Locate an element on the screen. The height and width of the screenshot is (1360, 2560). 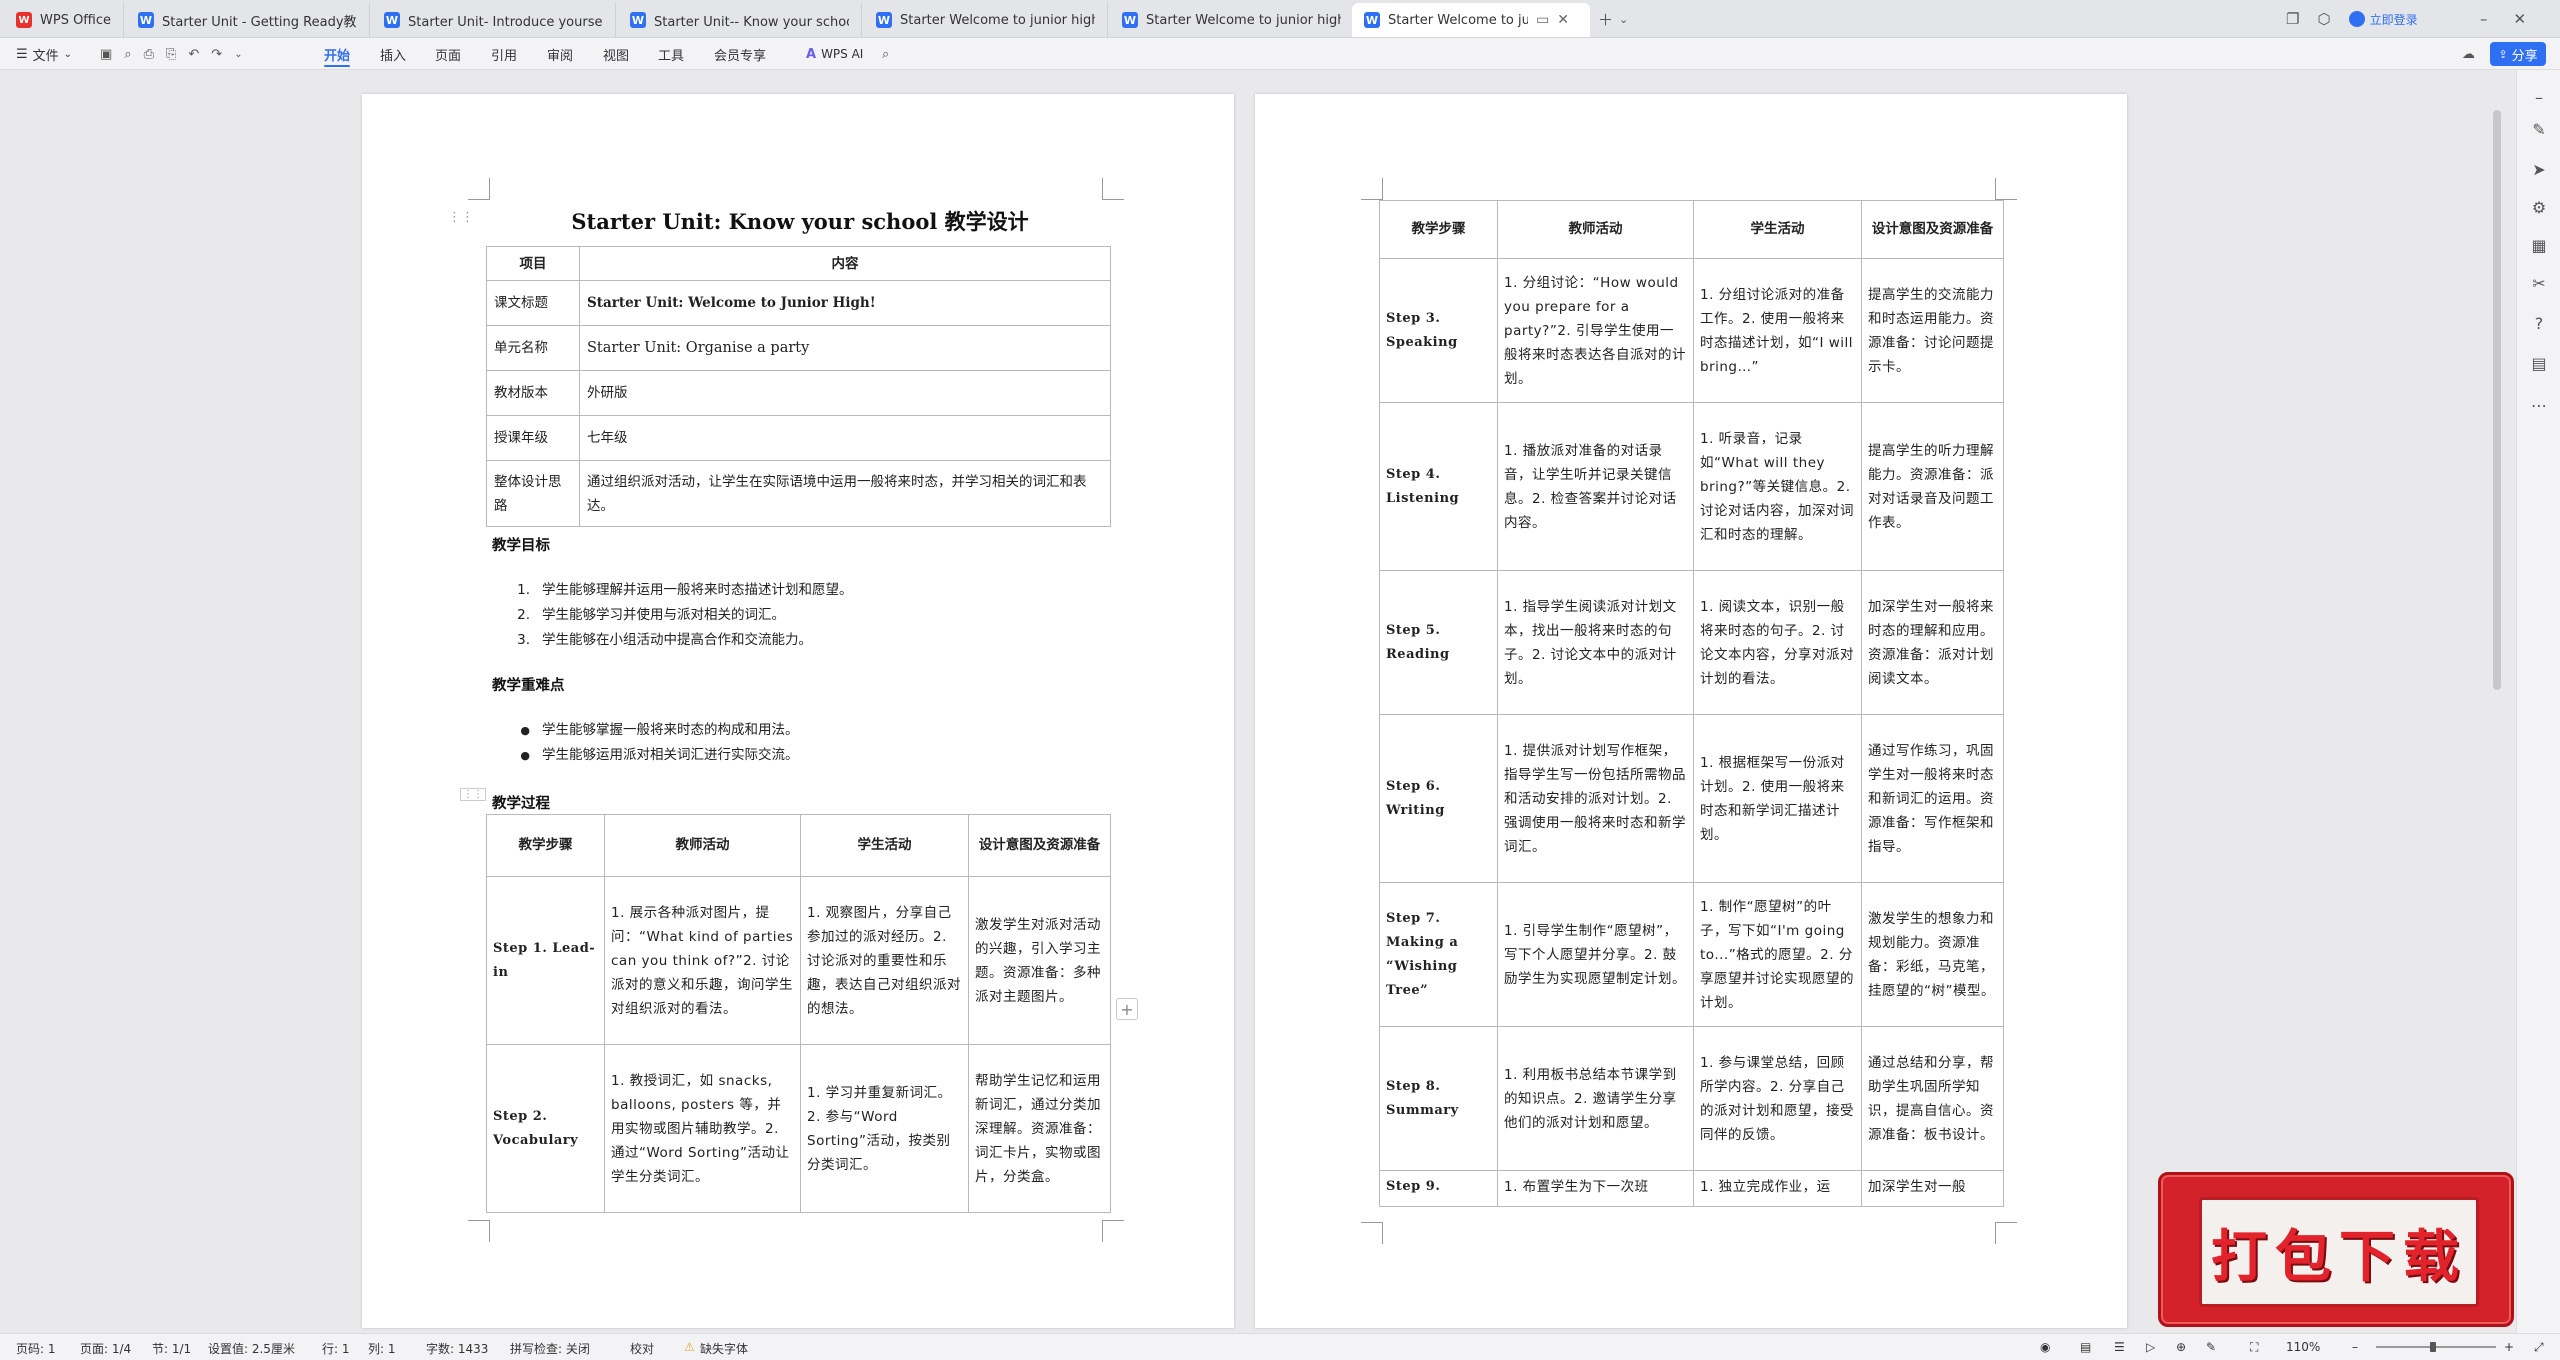
list-item: 1. 学生能够理解并运用一般将来时态描述计划和愿望。 is located at coordinates (812, 590).